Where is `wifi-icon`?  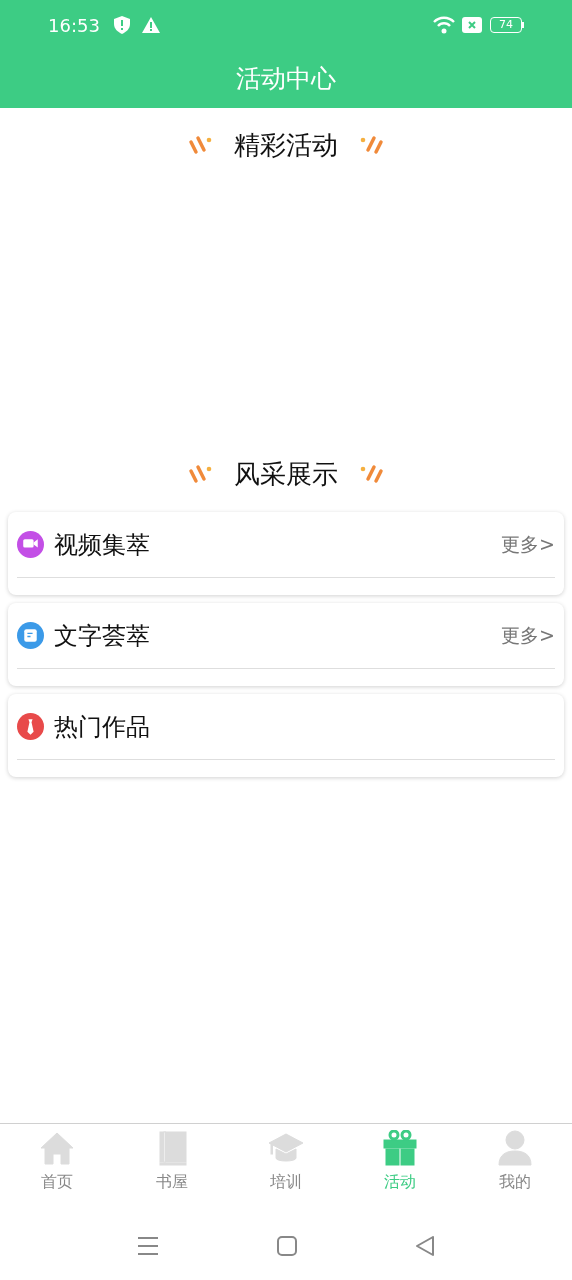
wifi-icon is located at coordinates (444, 25).